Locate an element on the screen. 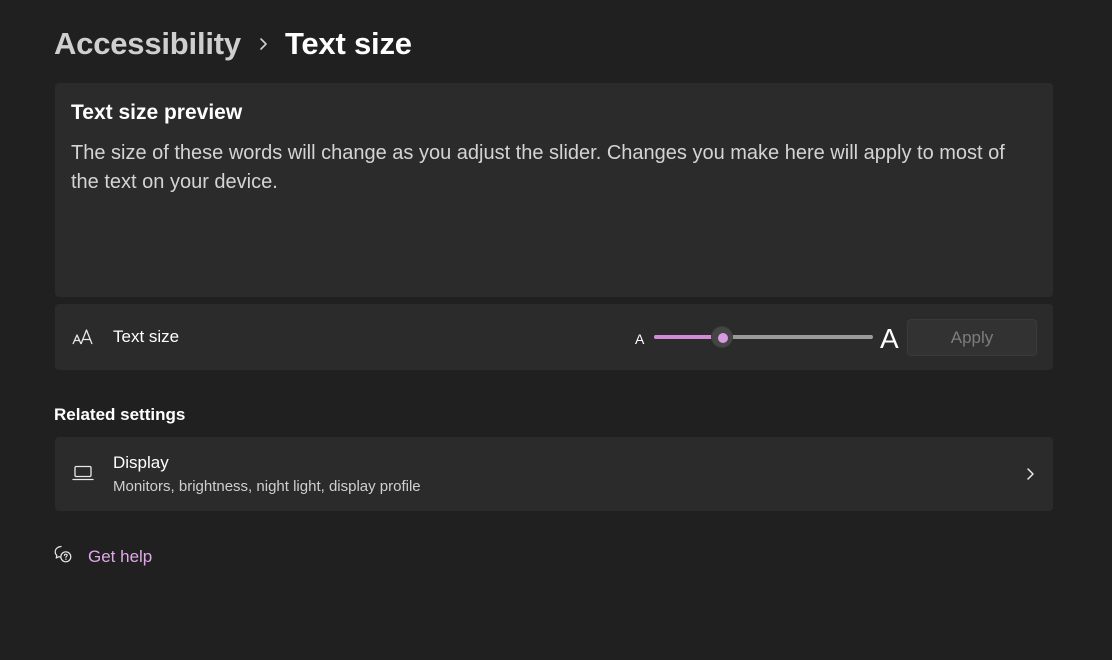  breadcrumb-accessibility: Accessibility is located at coordinates (147, 44).